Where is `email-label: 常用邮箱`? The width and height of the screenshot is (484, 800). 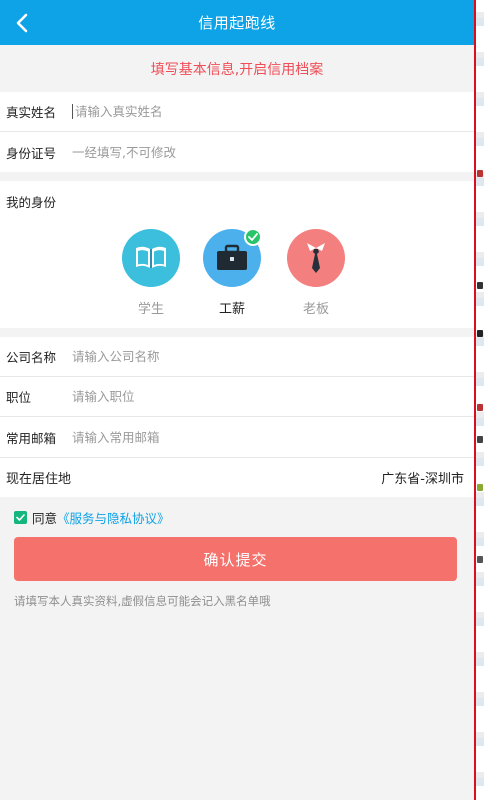 email-label: 常用邮箱 is located at coordinates (31, 438).